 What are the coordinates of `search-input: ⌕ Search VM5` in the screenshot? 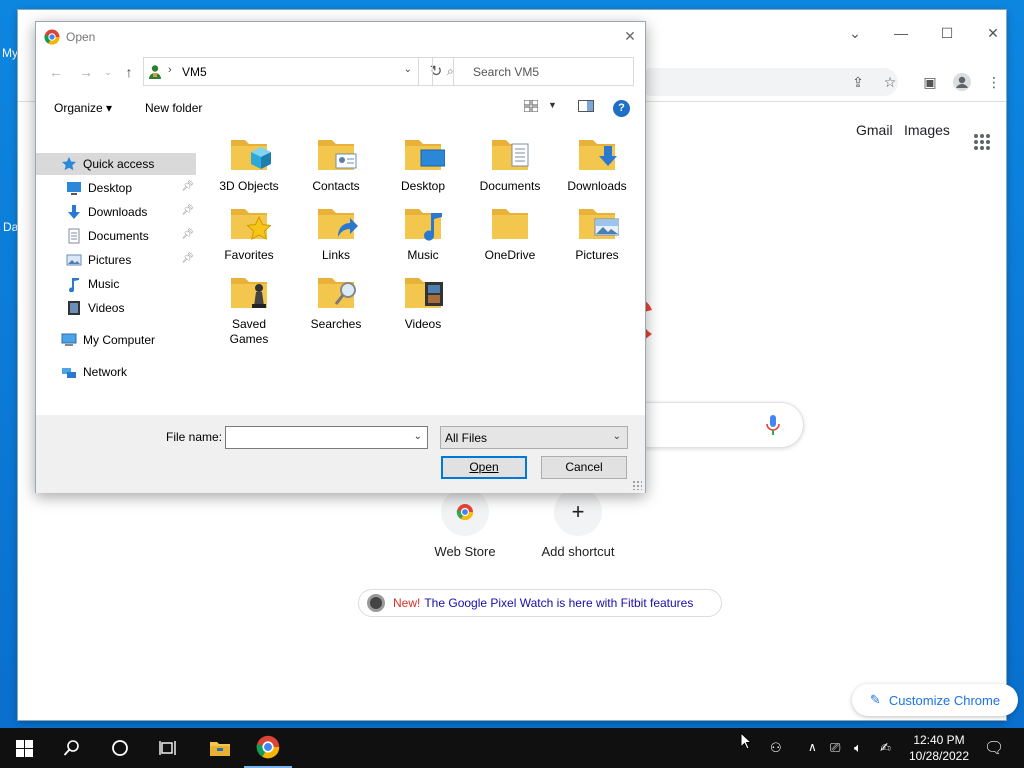 It's located at (533, 71).